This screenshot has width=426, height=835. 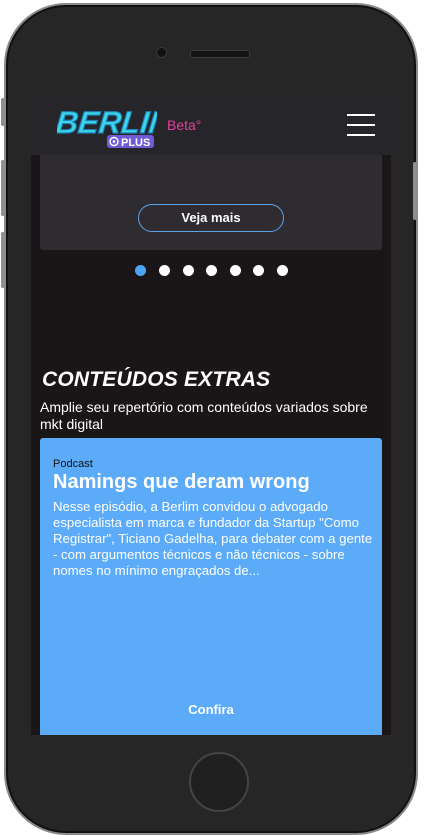 What do you see at coordinates (211, 709) in the screenshot?
I see `confira-link: Confira` at bounding box center [211, 709].